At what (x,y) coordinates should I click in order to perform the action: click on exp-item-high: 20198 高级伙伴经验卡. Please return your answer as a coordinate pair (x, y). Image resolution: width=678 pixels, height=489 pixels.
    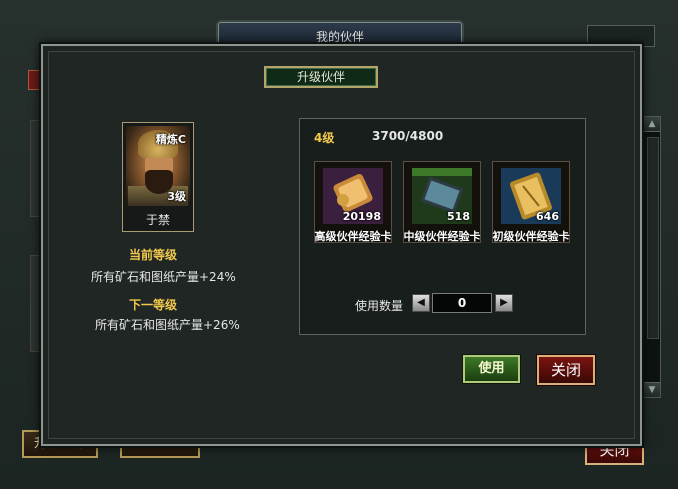
    Looking at the image, I should click on (353, 202).